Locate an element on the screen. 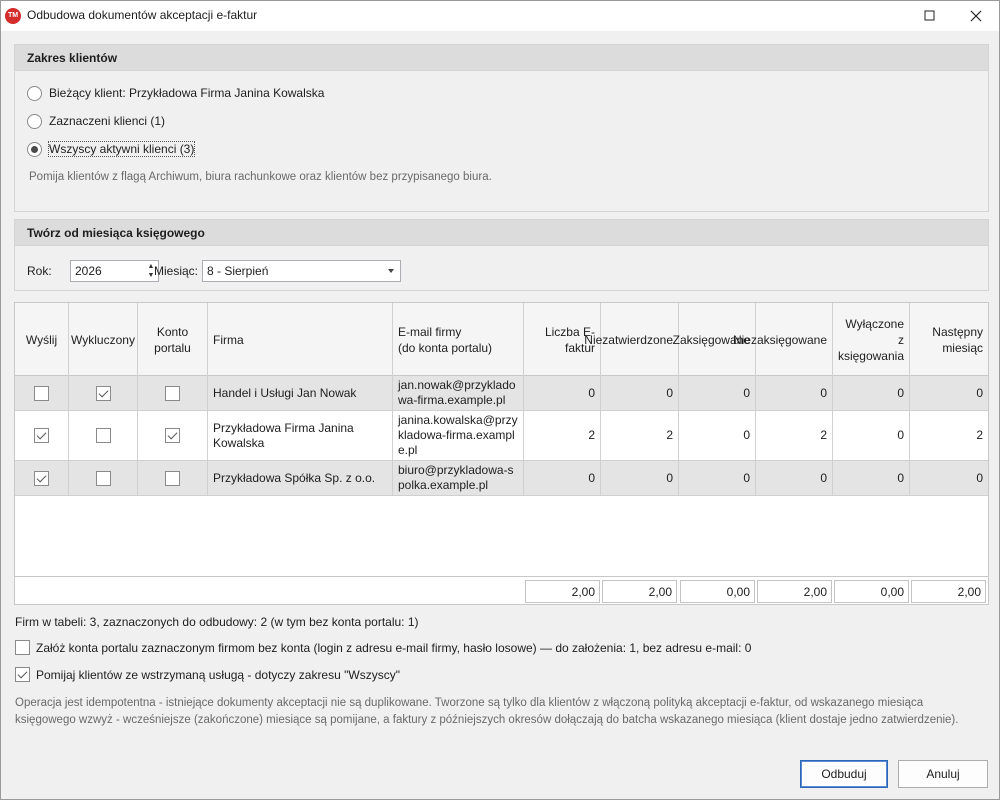 Image resolution: width=1000 pixels, height=800 pixels. cell-company: Przykładowa Firma Janina Kowalska is located at coordinates (300, 435).